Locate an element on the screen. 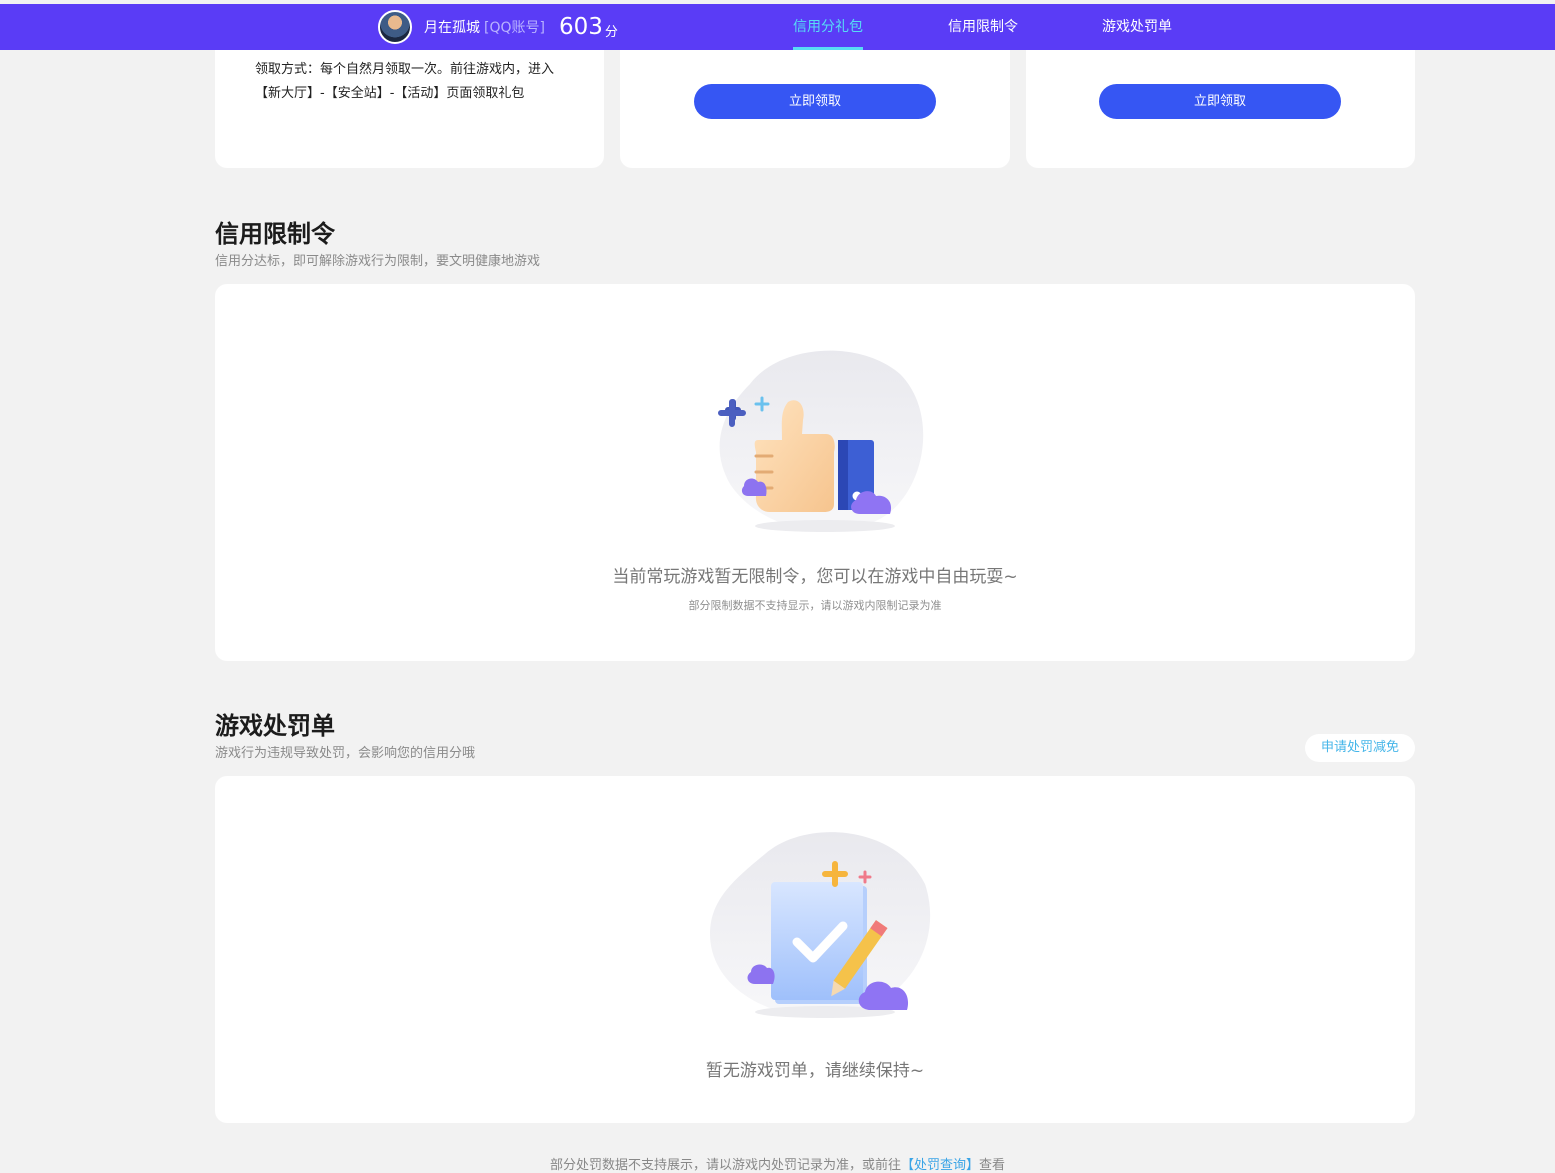 The width and height of the screenshot is (1555, 1173). restriction-empty-text: 当前常玩游戏暂无限制令，您可以在游戏中自由玩耍~ is located at coordinates (815, 577).